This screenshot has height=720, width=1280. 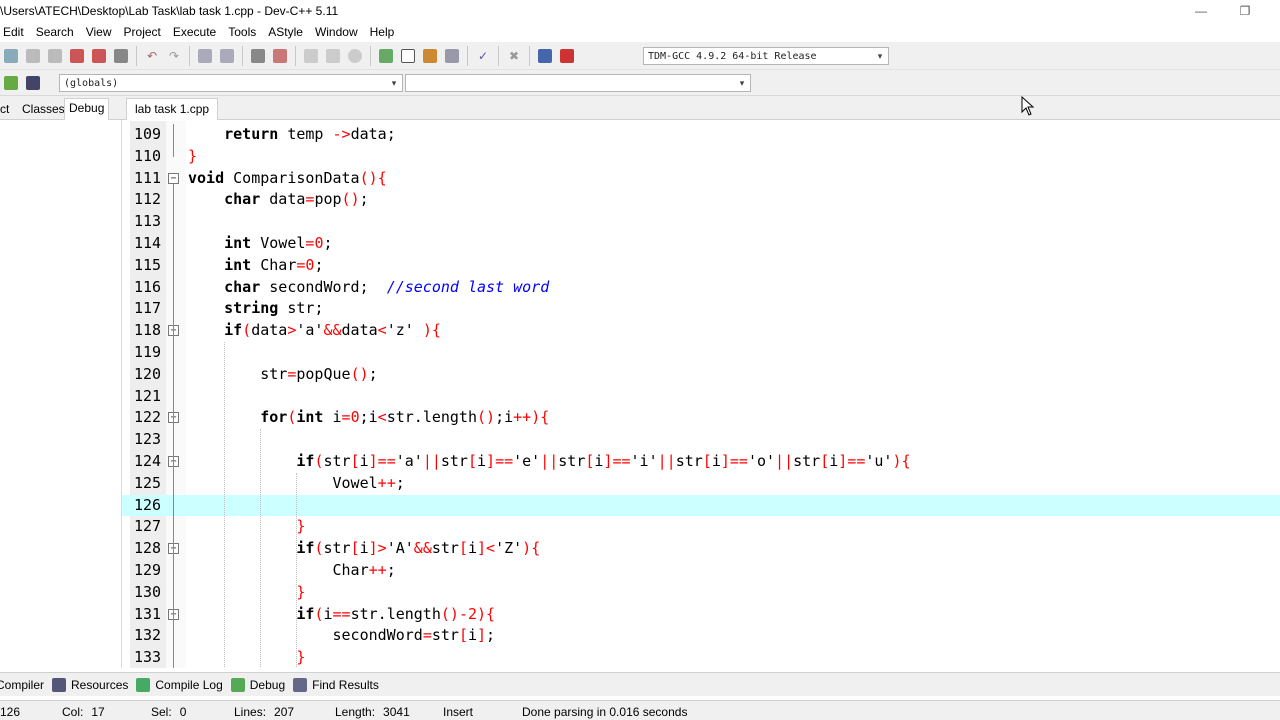 I want to click on toggle-icon, so click(x=33, y=83).